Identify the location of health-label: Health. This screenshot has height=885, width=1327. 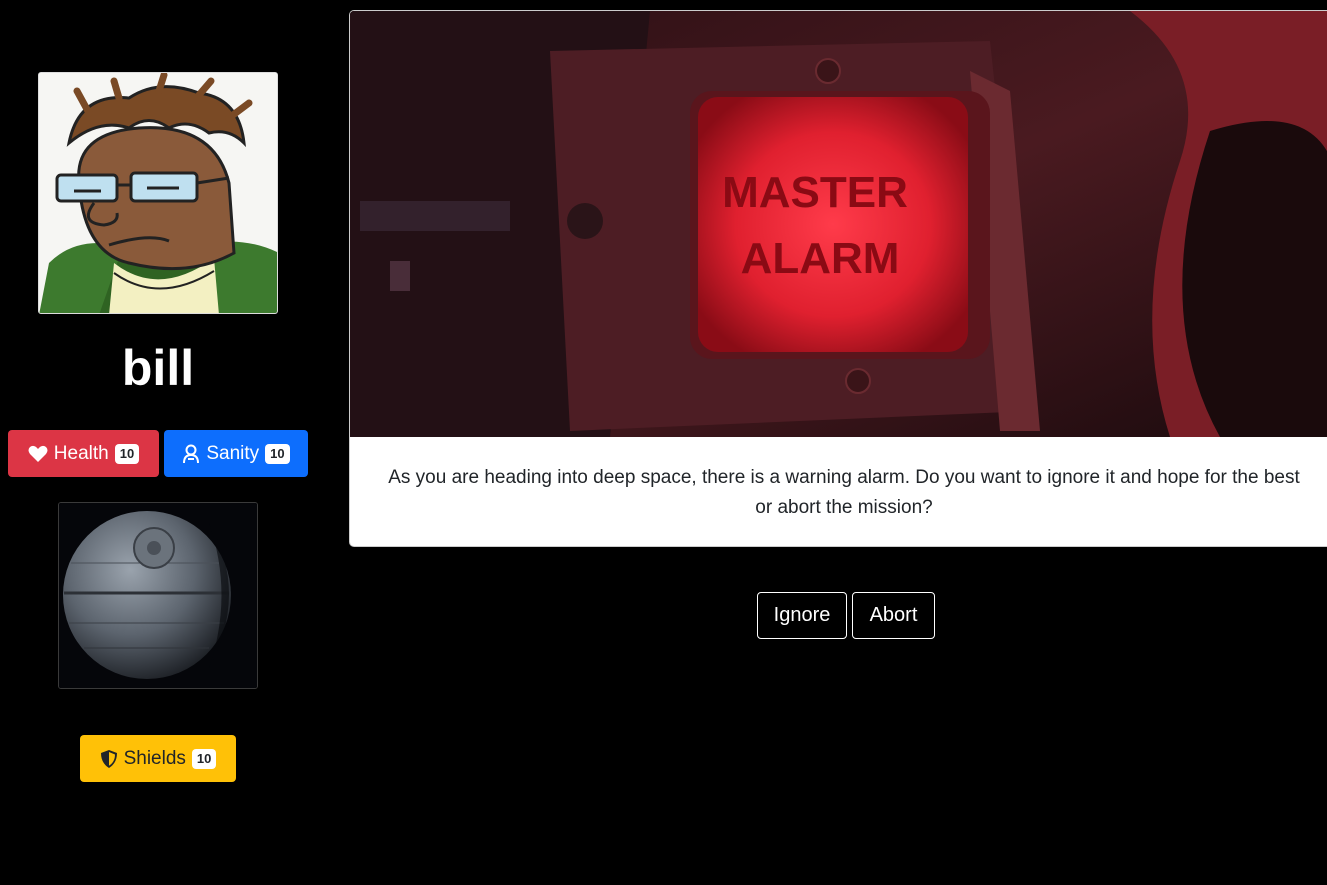
(81, 453).